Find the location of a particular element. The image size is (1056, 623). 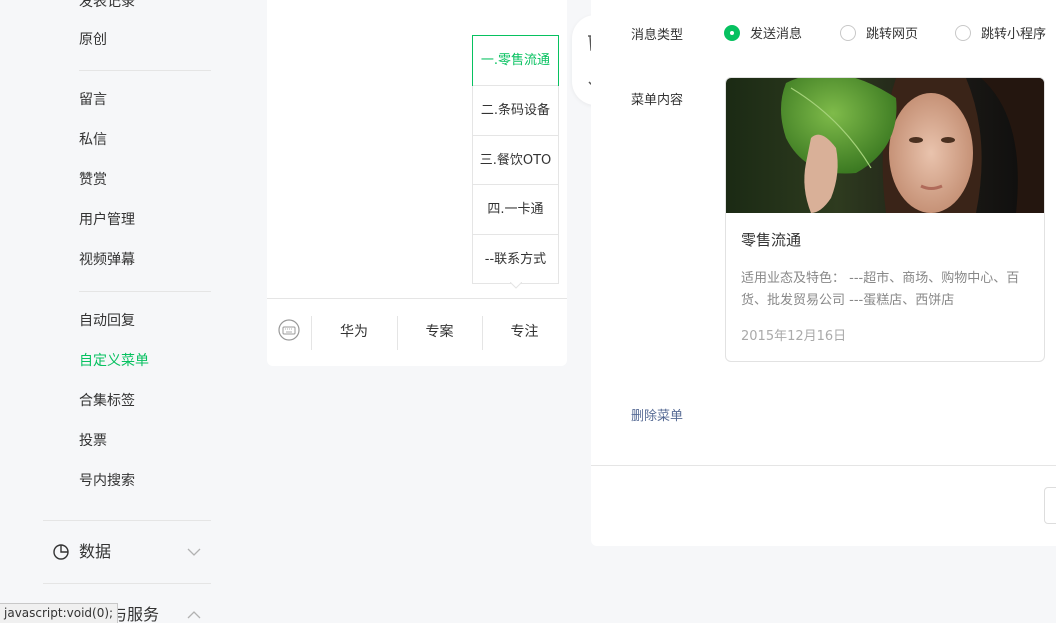

sidebar-item-in-account-search: 号内搜索 is located at coordinates (107, 481).